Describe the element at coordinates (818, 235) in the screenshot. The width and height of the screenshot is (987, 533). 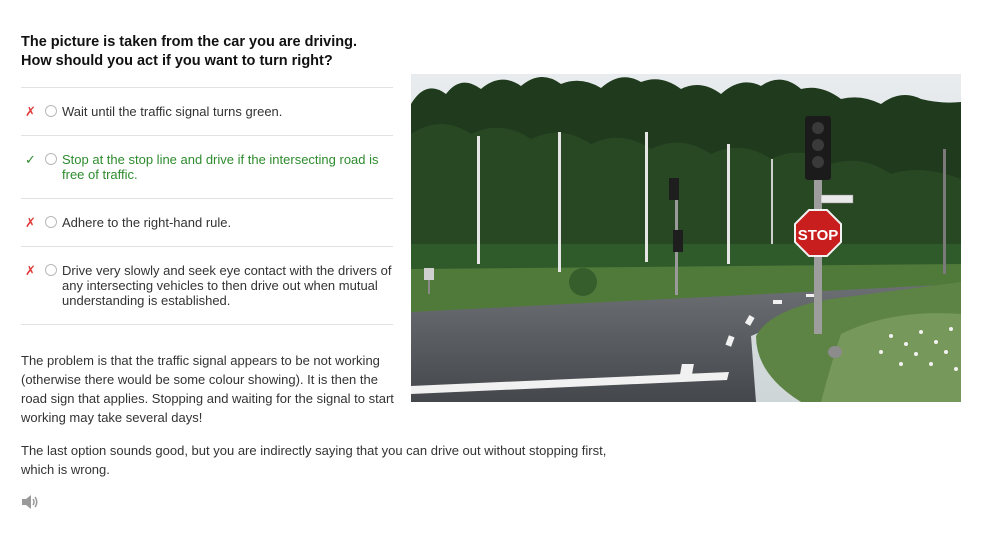
I see `stop-sign-text: STOP` at that location.